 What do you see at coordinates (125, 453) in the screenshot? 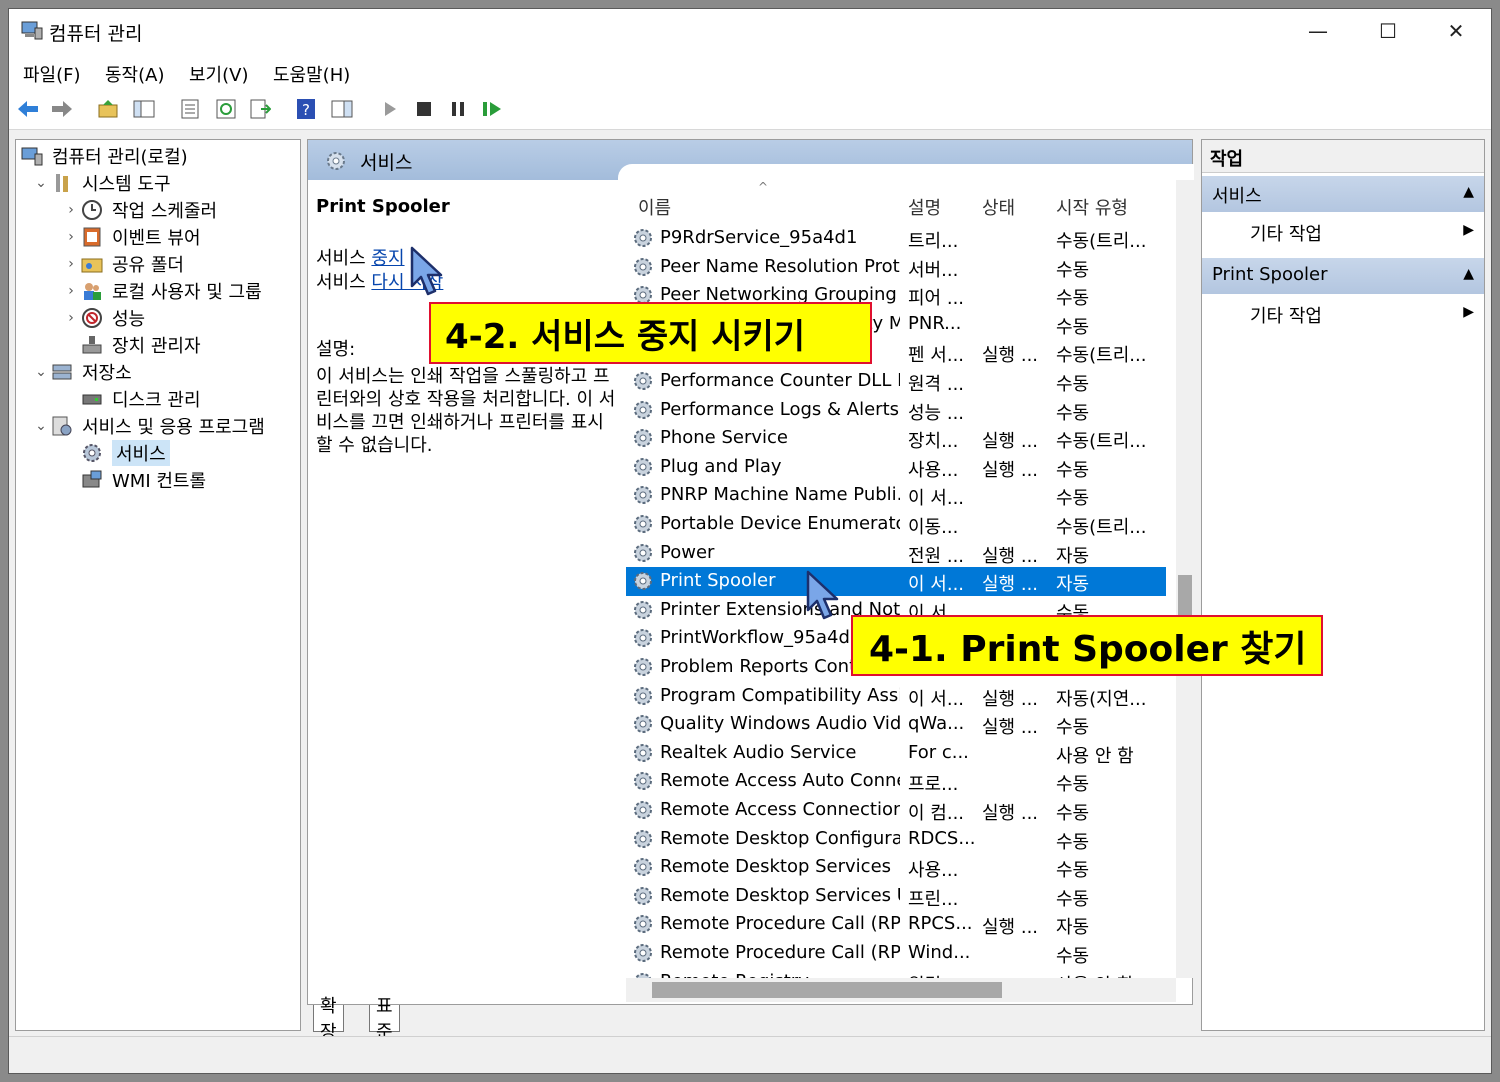
I see `tree-services: 서비스` at bounding box center [125, 453].